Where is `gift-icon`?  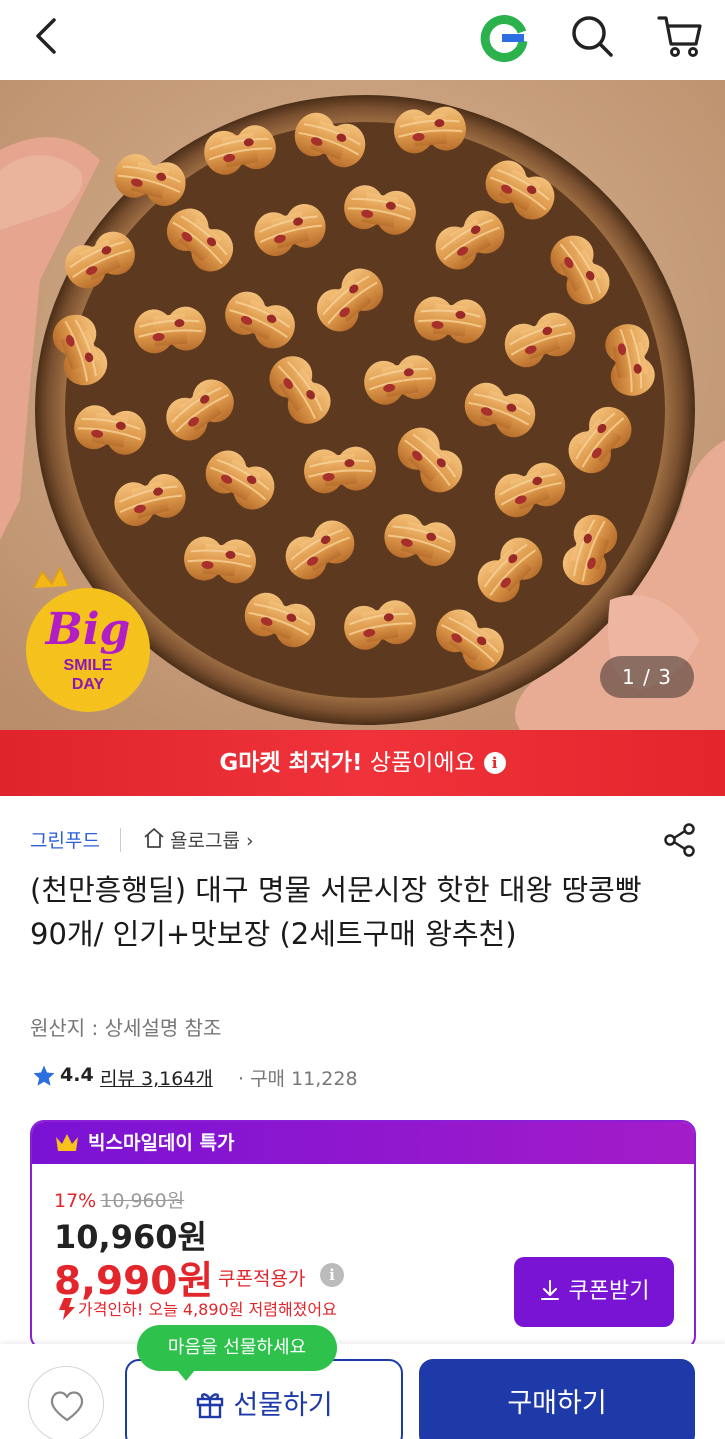
gift-icon is located at coordinates (210, 1406).